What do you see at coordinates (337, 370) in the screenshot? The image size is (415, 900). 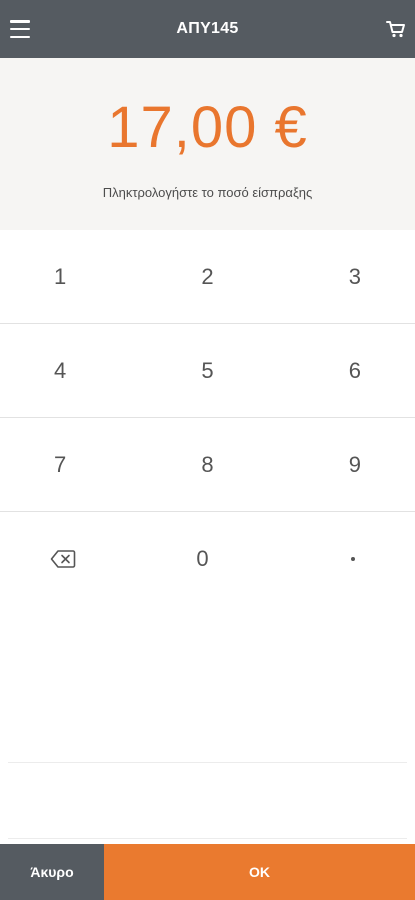 I see `key-6: 6` at bounding box center [337, 370].